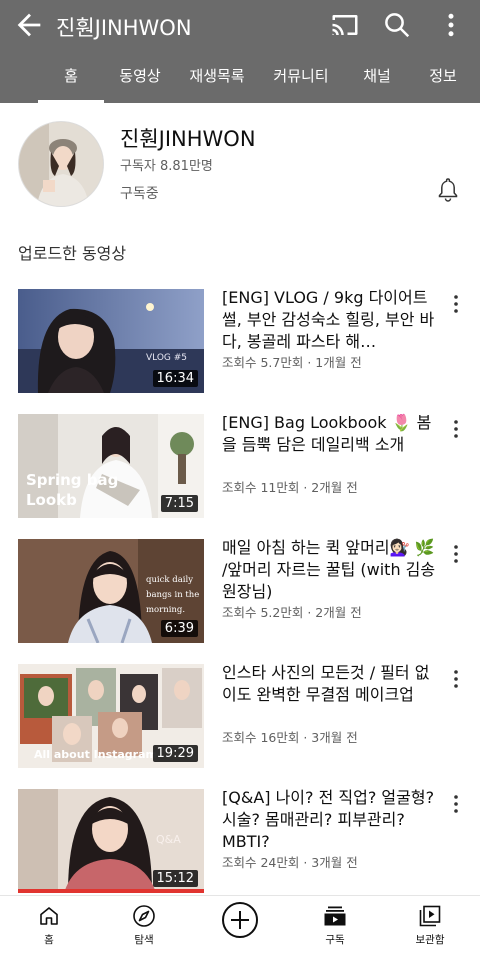 This screenshot has width=480, height=961. What do you see at coordinates (301, 79) in the screenshot?
I see `tab-community: 커뮤니티` at bounding box center [301, 79].